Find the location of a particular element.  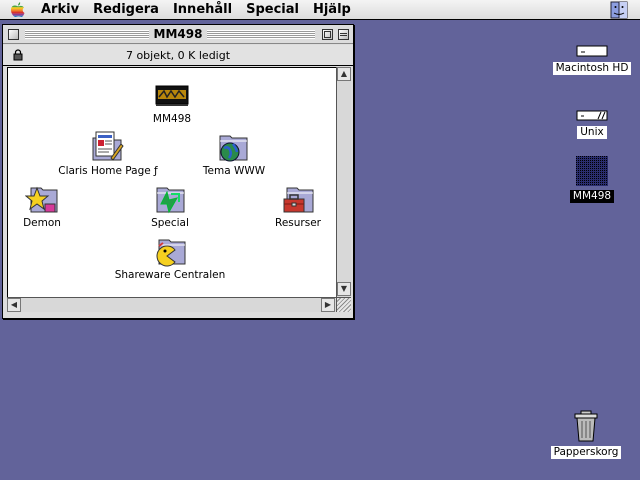

star-folder-icon is located at coordinates (41, 199).